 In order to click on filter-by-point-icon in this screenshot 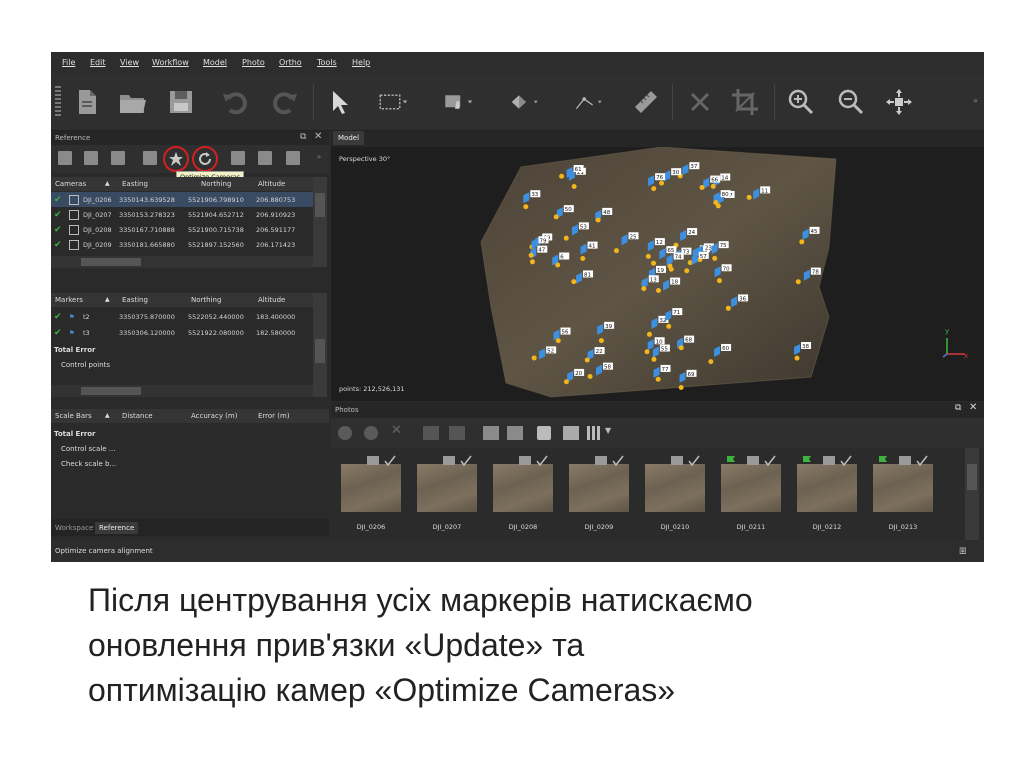, I will do `click(515, 433)`.